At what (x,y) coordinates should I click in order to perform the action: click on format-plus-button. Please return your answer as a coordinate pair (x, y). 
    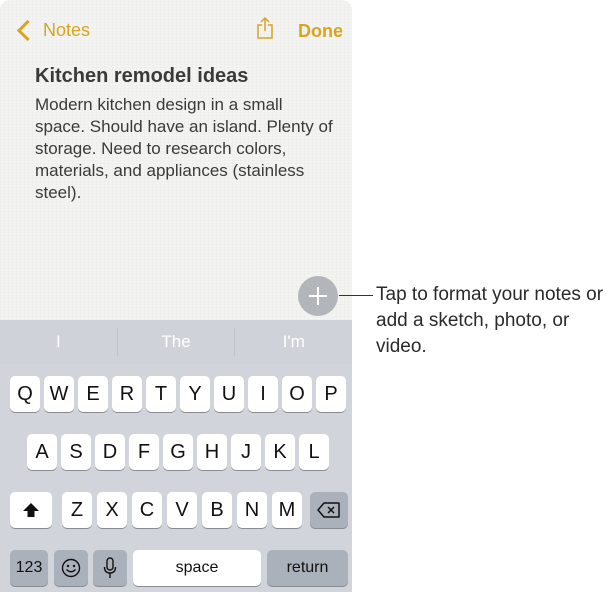
    Looking at the image, I should click on (318, 296).